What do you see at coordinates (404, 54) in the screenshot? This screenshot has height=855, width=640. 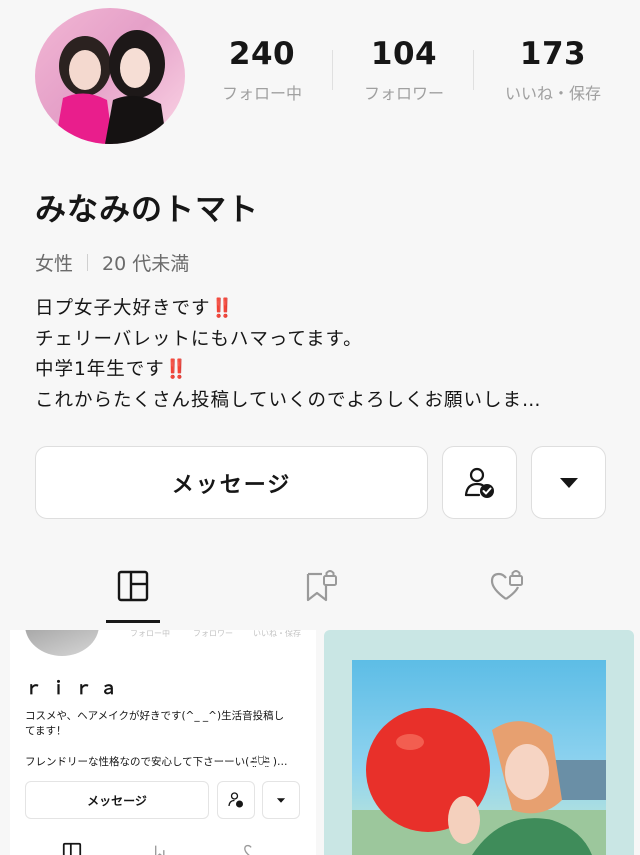 I see `followers-count: 104` at bounding box center [404, 54].